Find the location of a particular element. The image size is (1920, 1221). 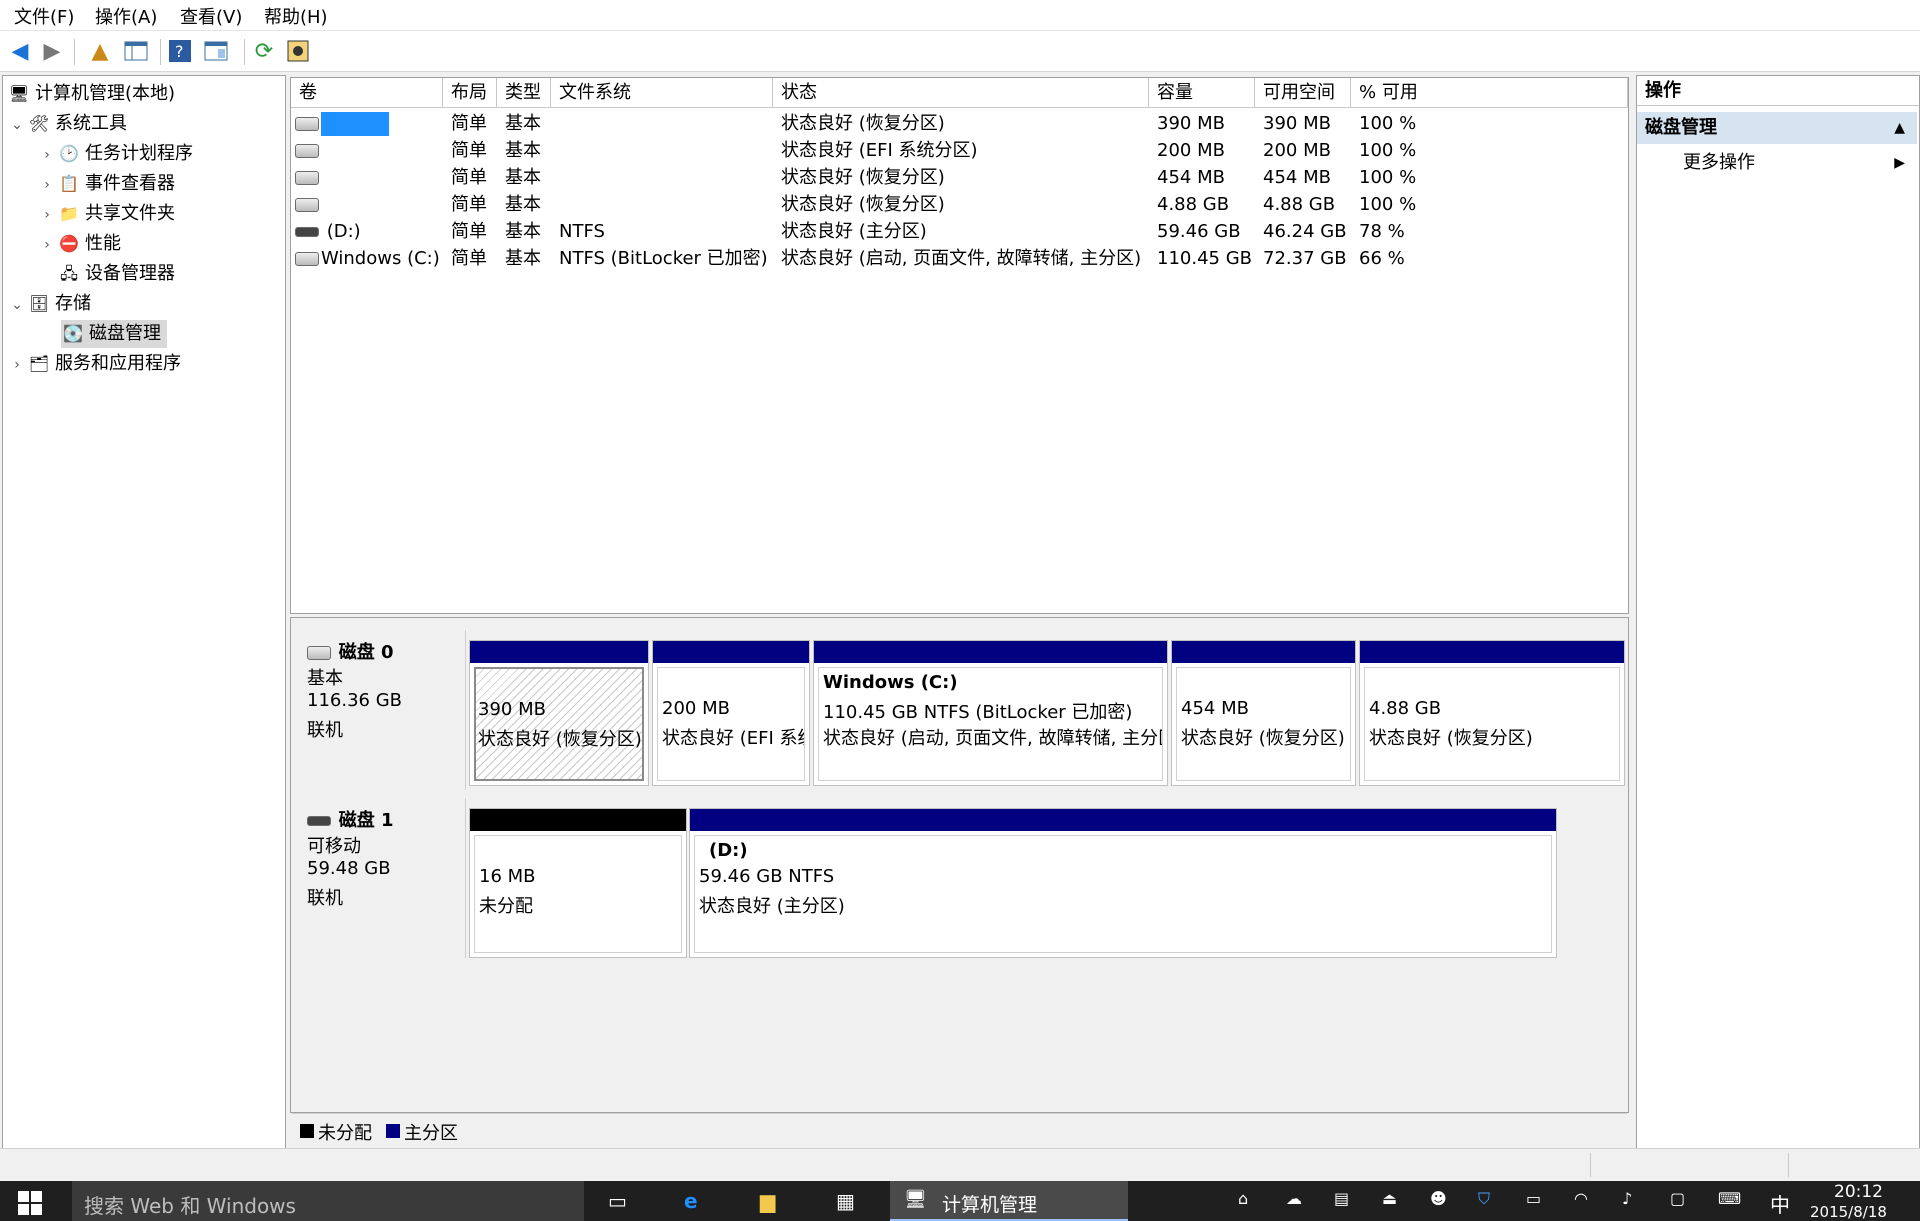

menu-bar: 文件(F) 操作(A) 查看(V) 帮助(H) is located at coordinates (960, 15).